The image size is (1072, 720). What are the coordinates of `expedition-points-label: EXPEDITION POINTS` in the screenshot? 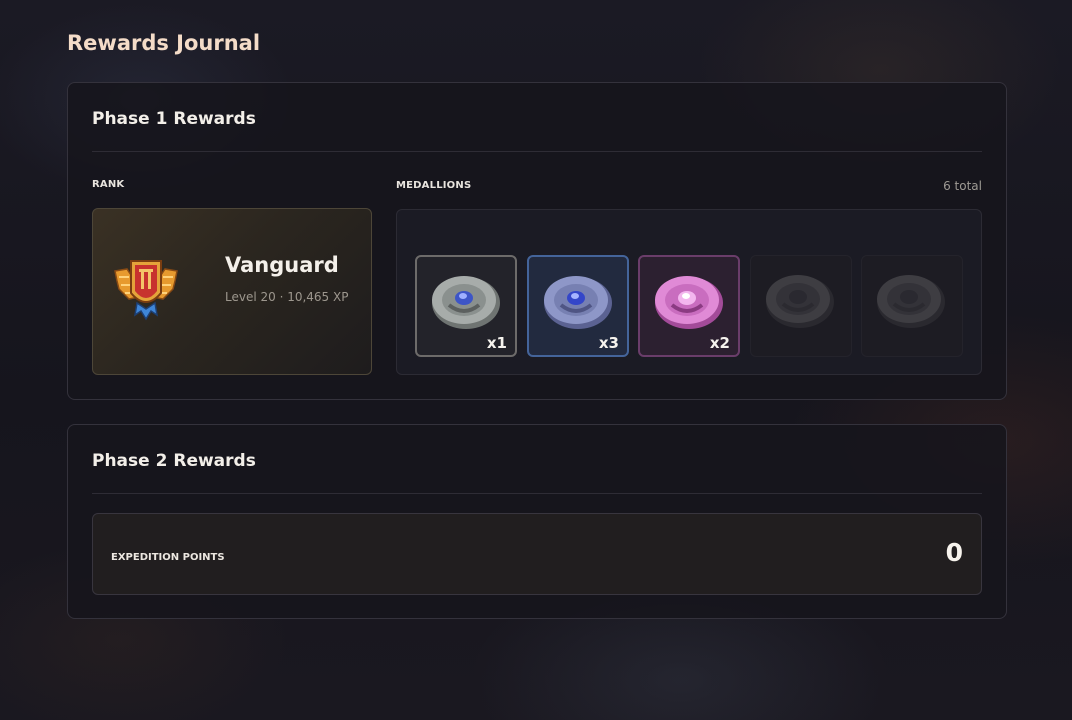 It's located at (168, 557).